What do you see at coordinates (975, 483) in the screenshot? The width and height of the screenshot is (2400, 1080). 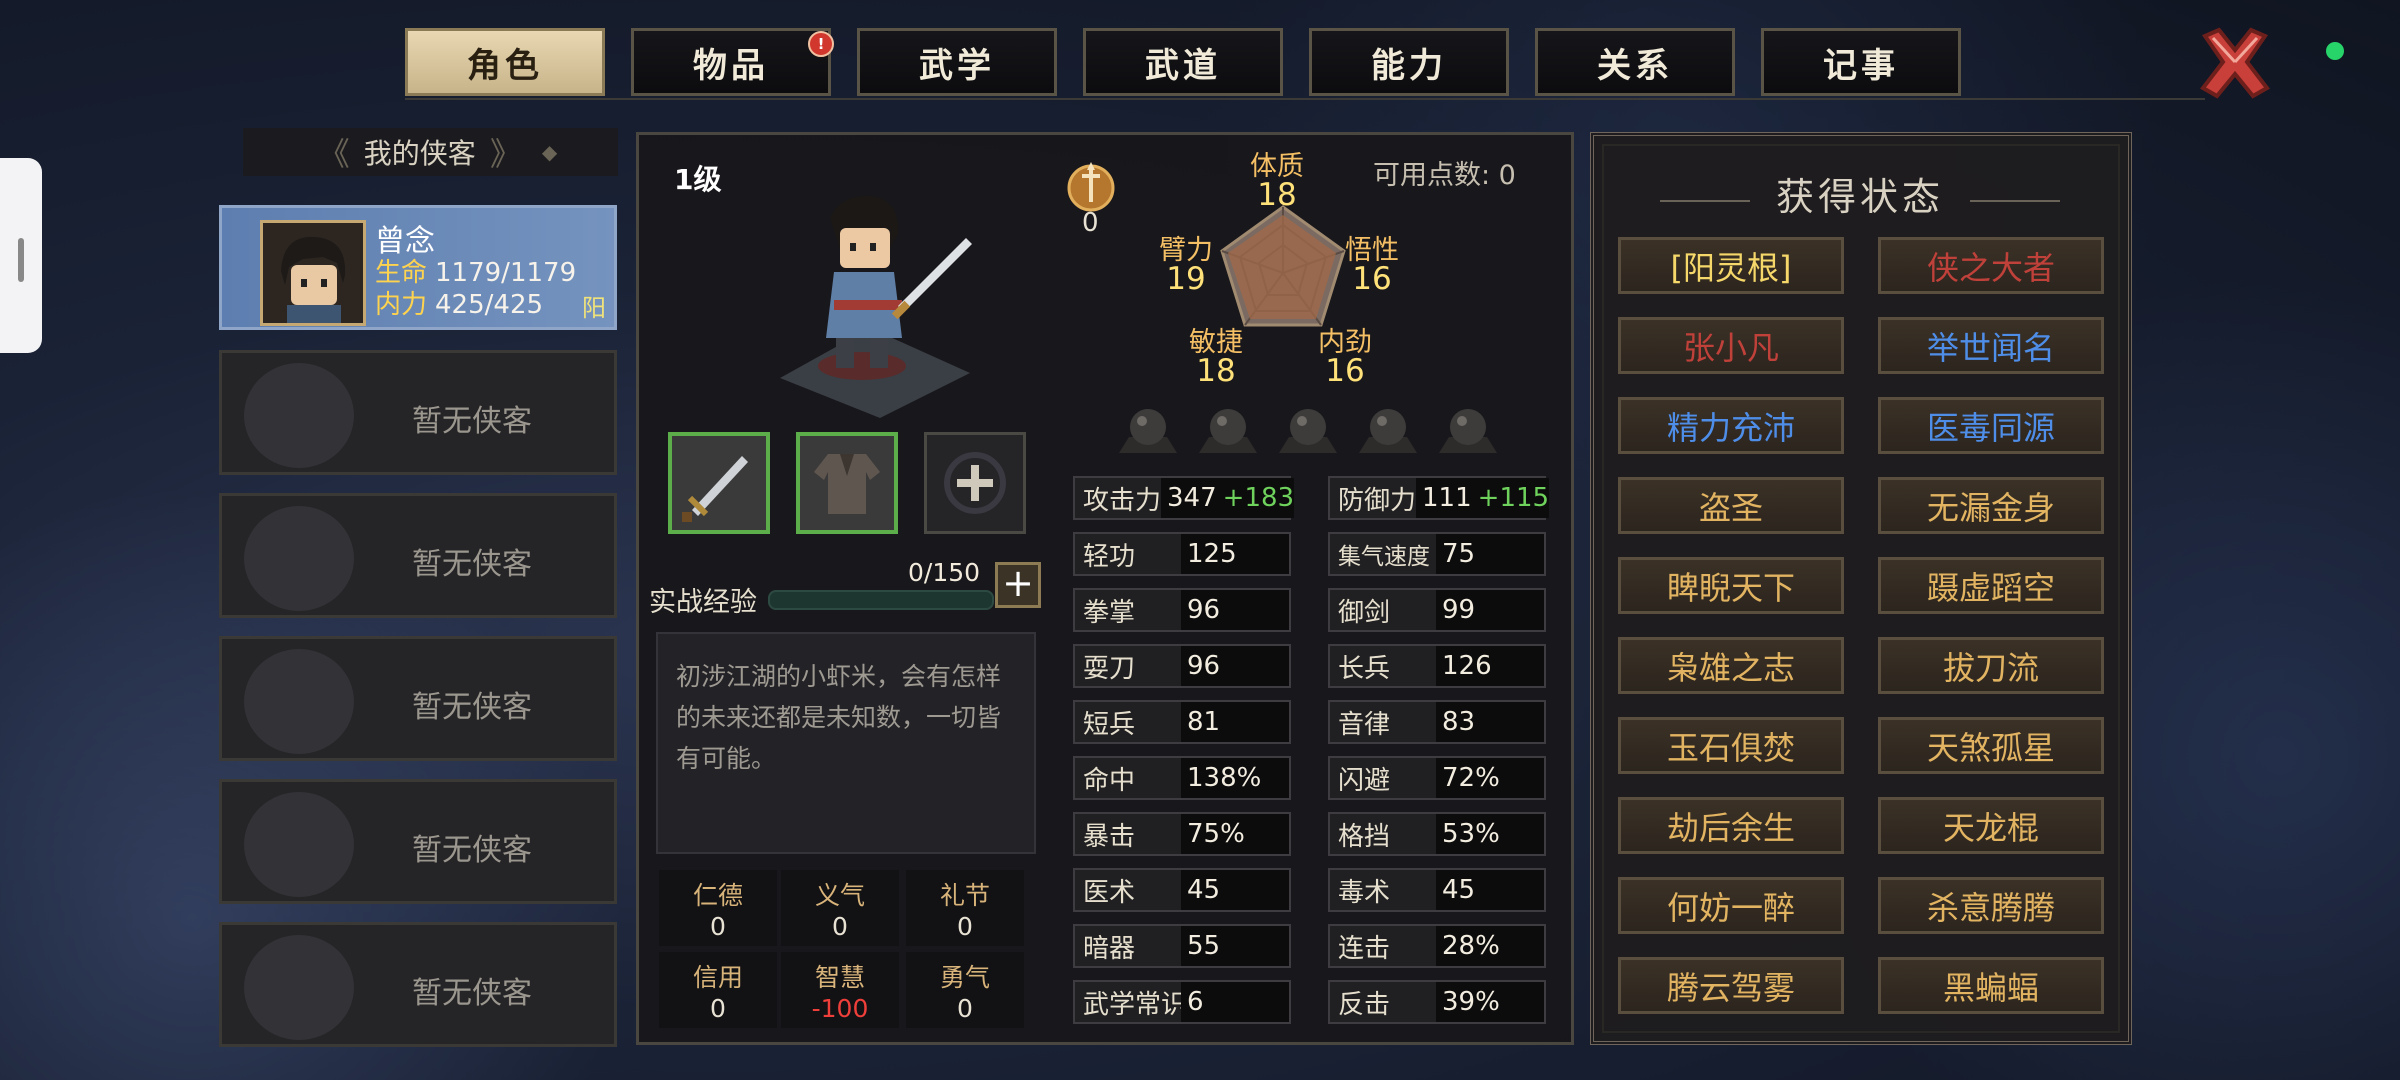 I see `equip-slot-accessory-add` at bounding box center [975, 483].